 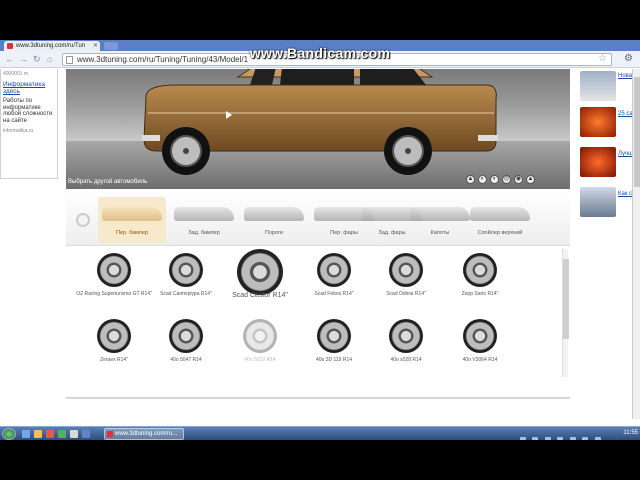 I want to click on wheel-label: 40о 3D 119 R14, so click(x=334, y=360).